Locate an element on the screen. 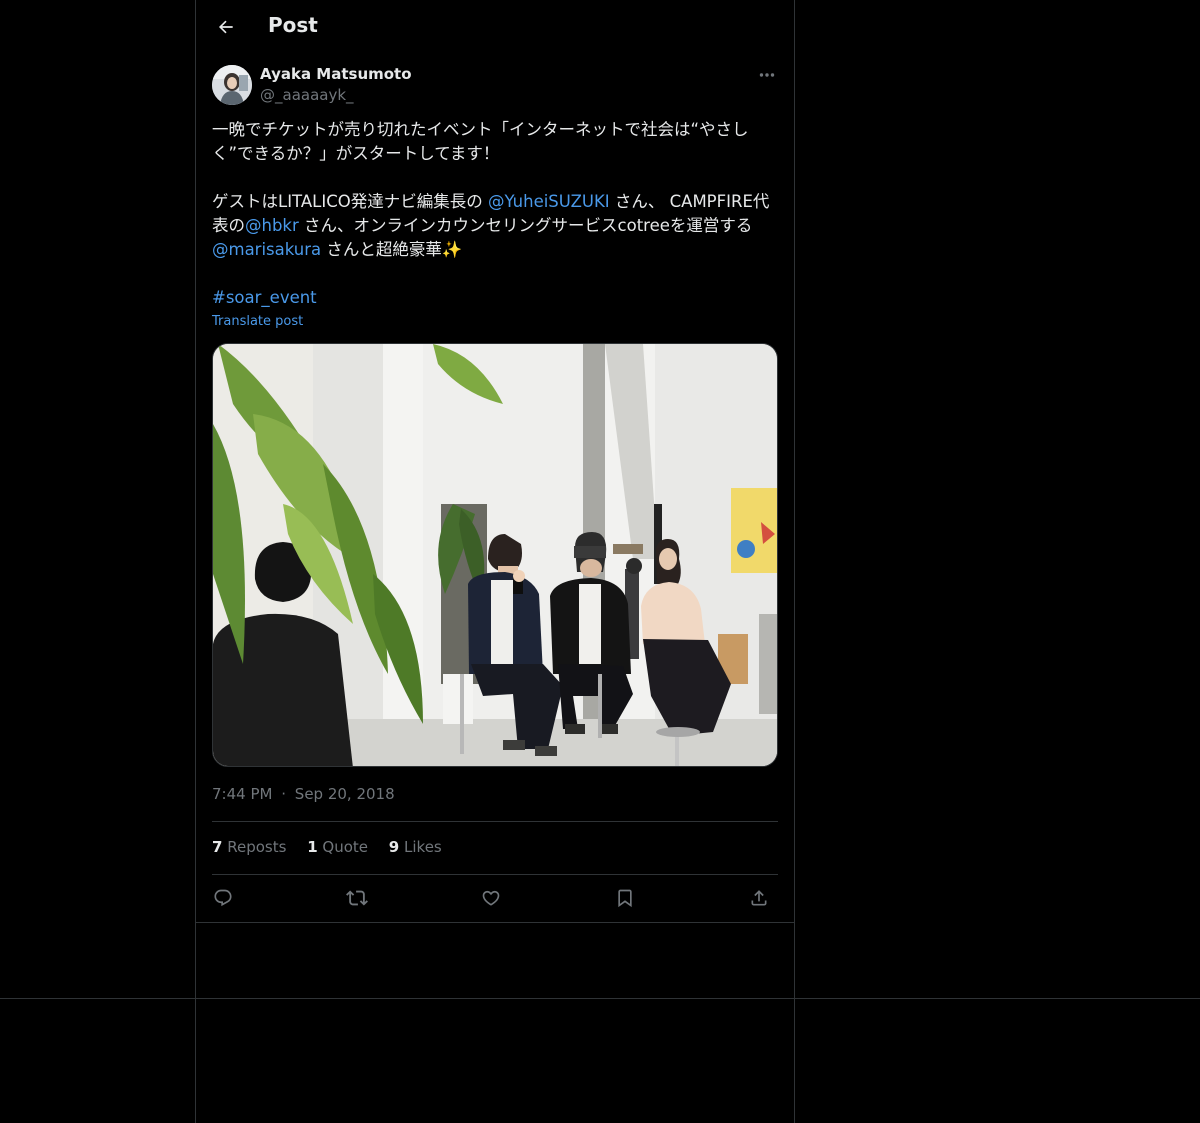  reply-button is located at coordinates (223, 898).